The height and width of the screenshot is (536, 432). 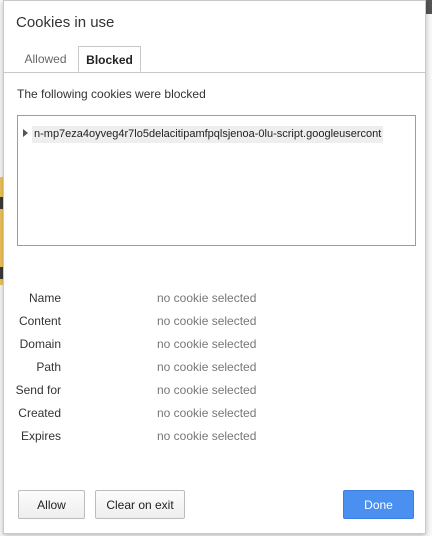 I want to click on detail-row-path: Path no cookie selected, so click(x=214, y=368).